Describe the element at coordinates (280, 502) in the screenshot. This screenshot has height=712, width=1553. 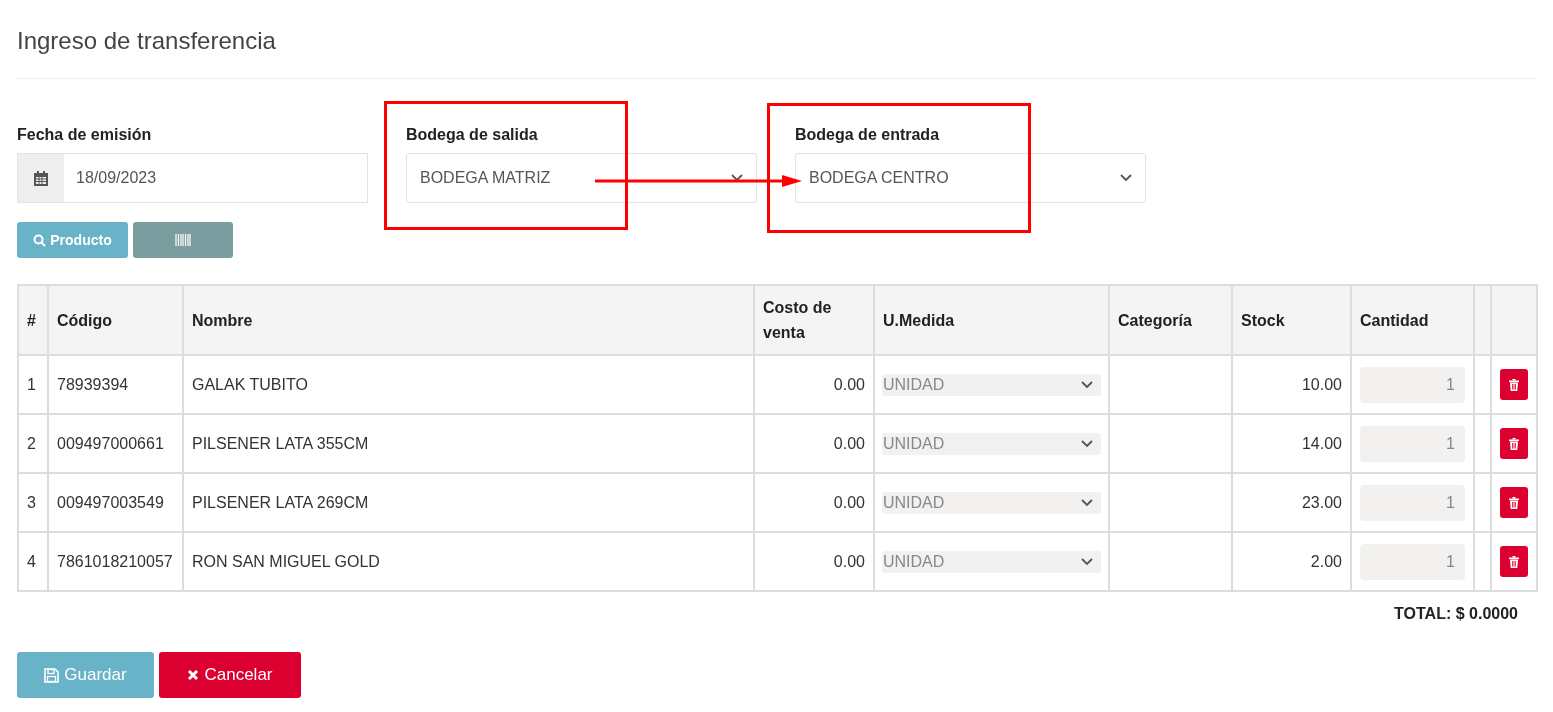
I see `product-name: PILSENER LATA 269CM` at that location.